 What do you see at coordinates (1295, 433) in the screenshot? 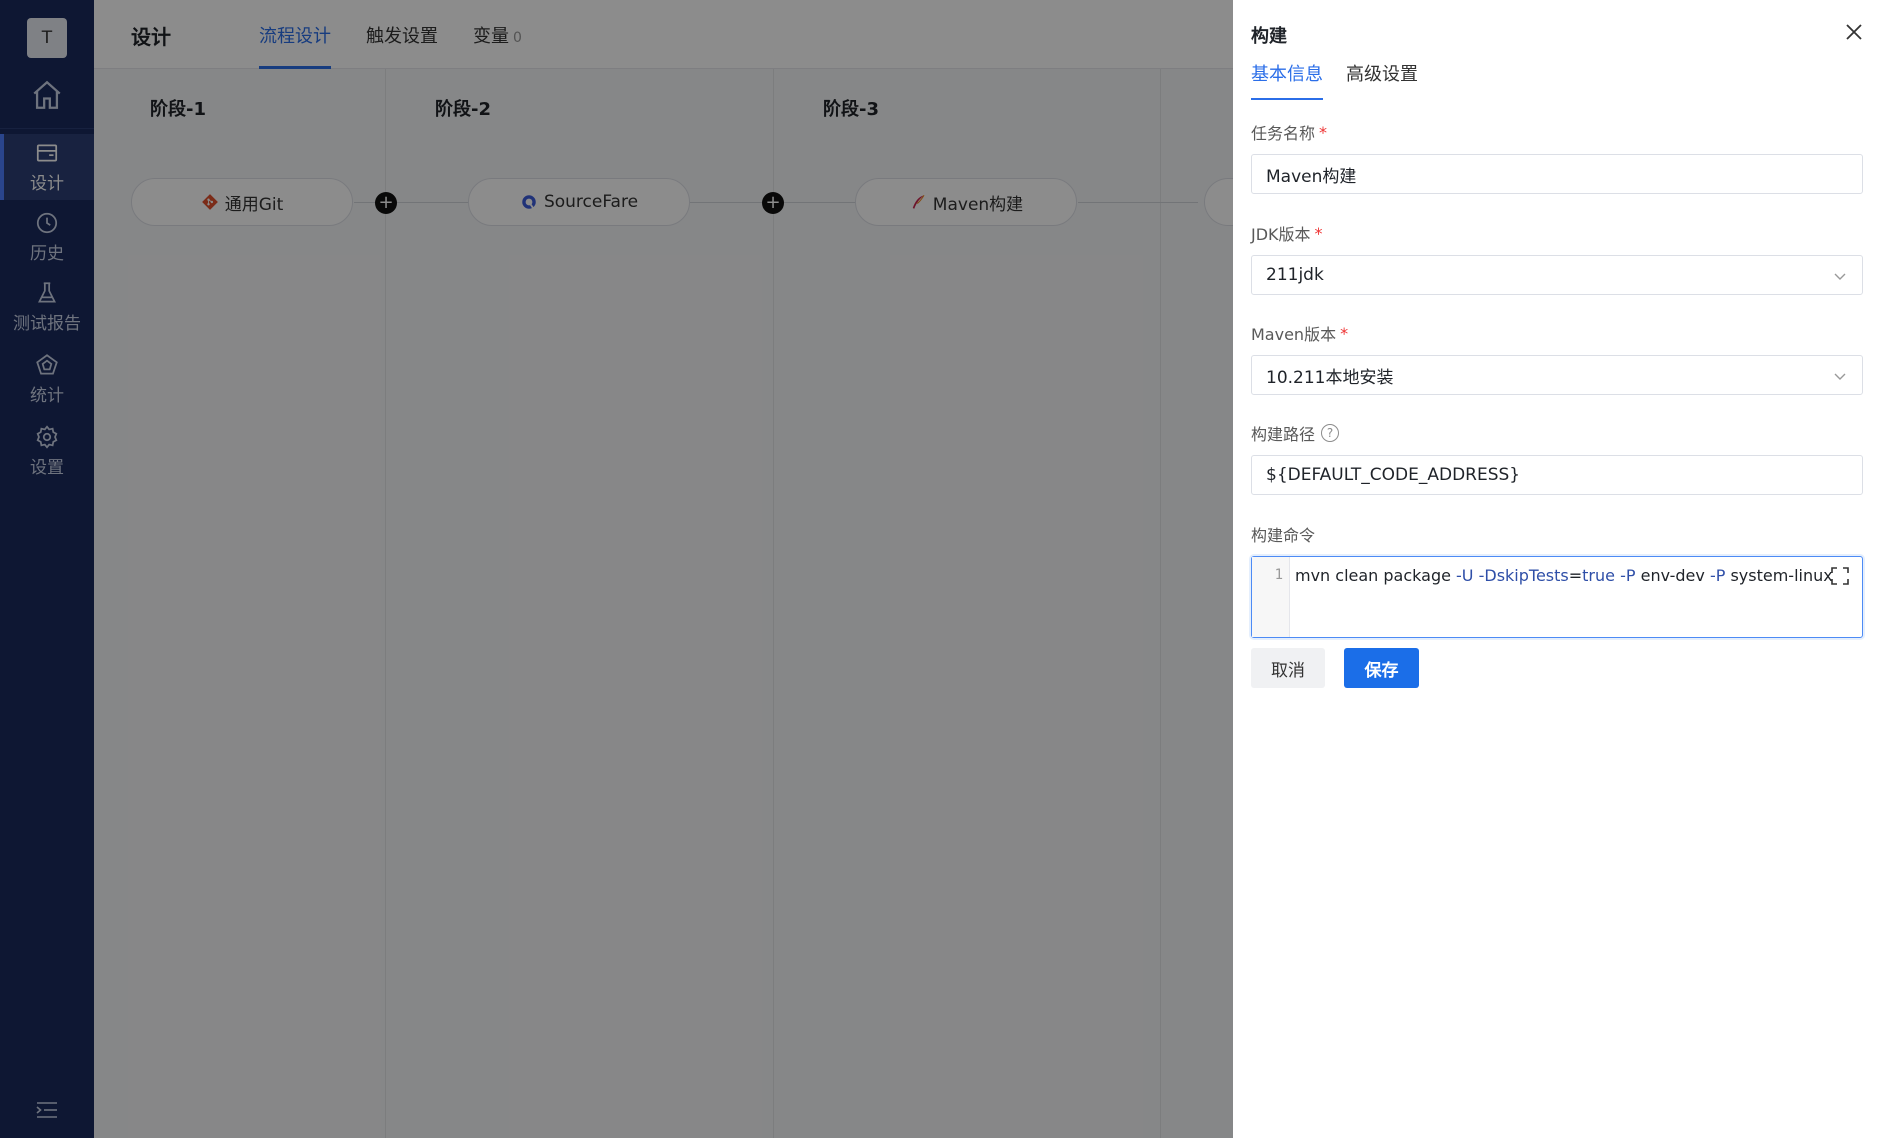
I see `build-path-label: 构建路径?` at bounding box center [1295, 433].